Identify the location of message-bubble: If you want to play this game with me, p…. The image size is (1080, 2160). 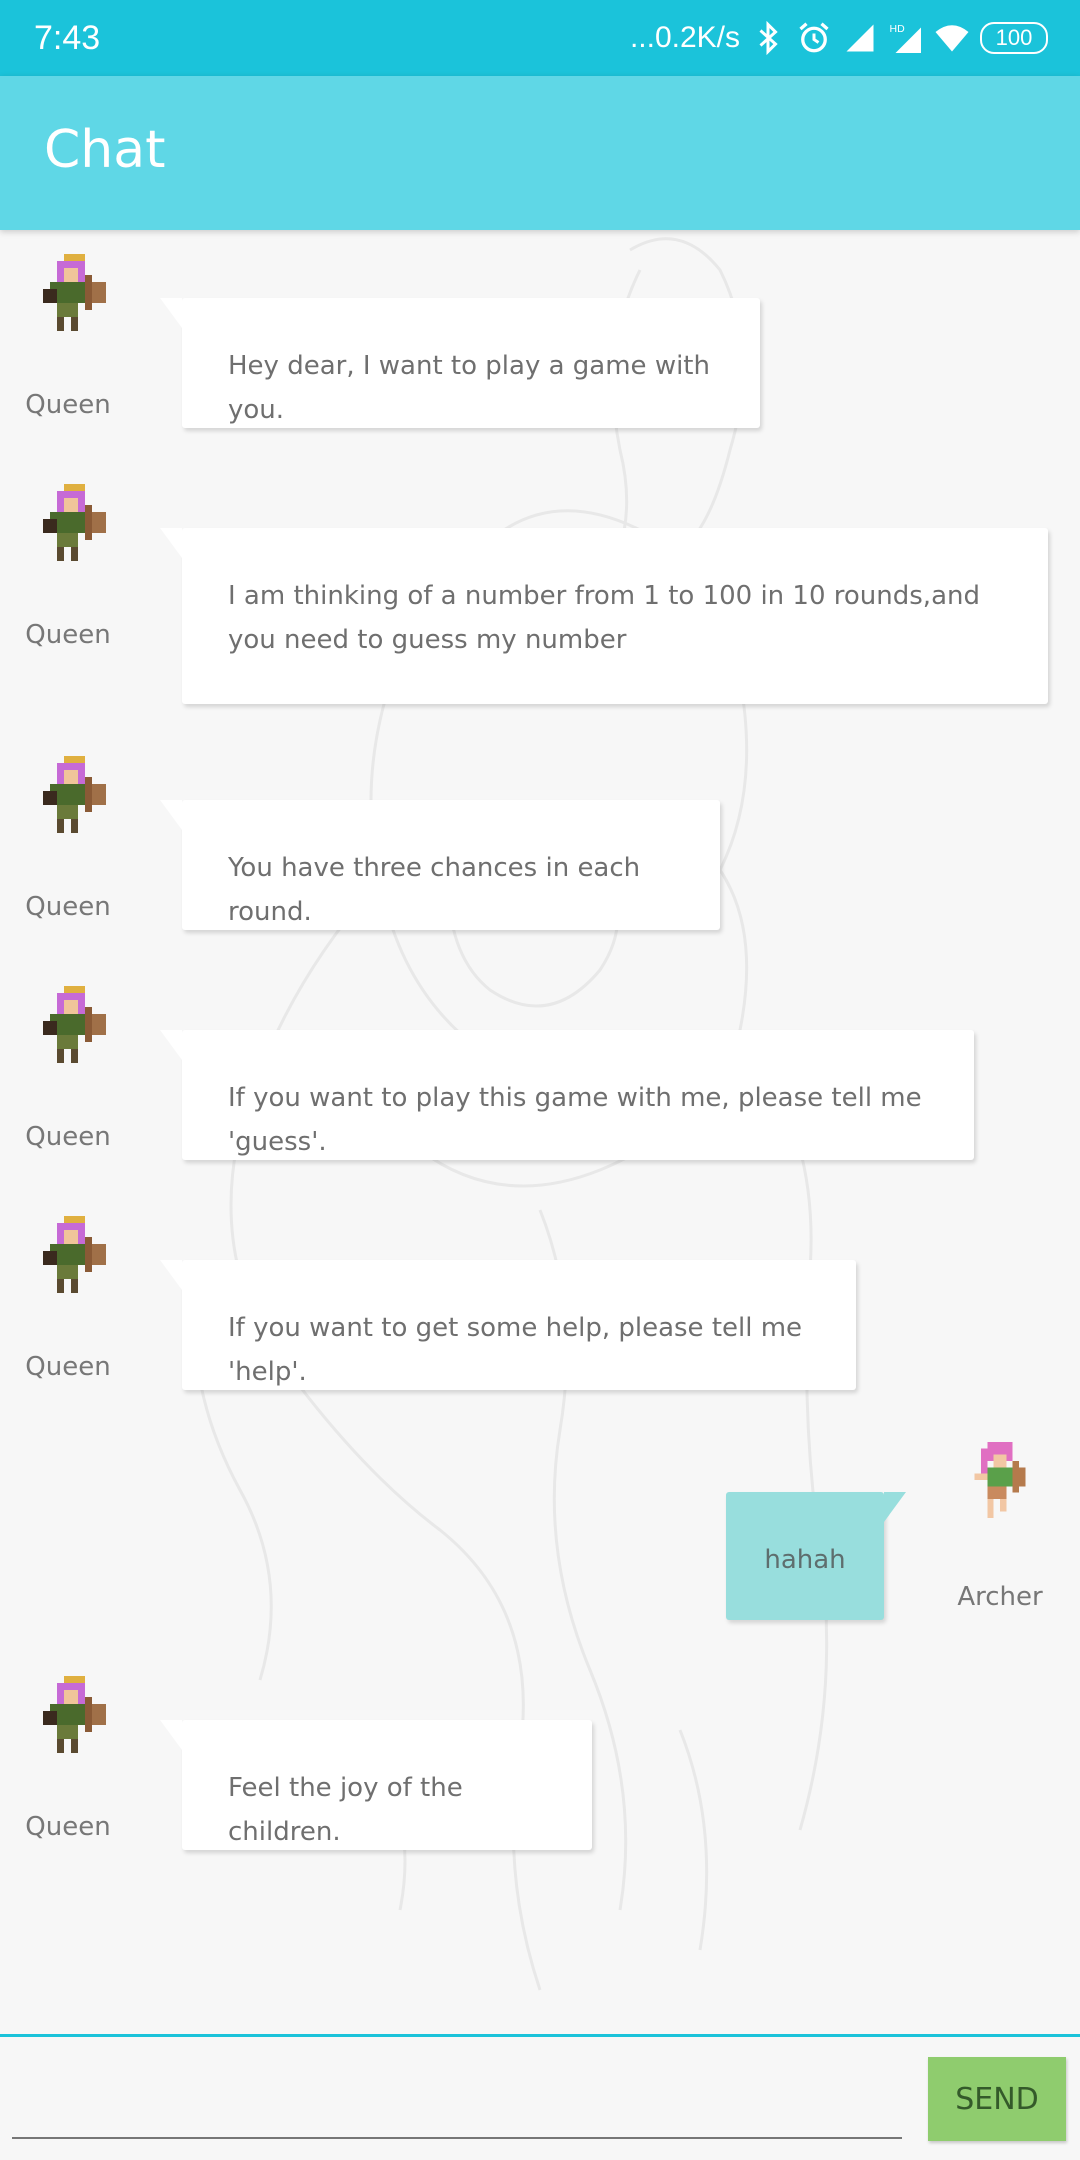
(567, 1095).